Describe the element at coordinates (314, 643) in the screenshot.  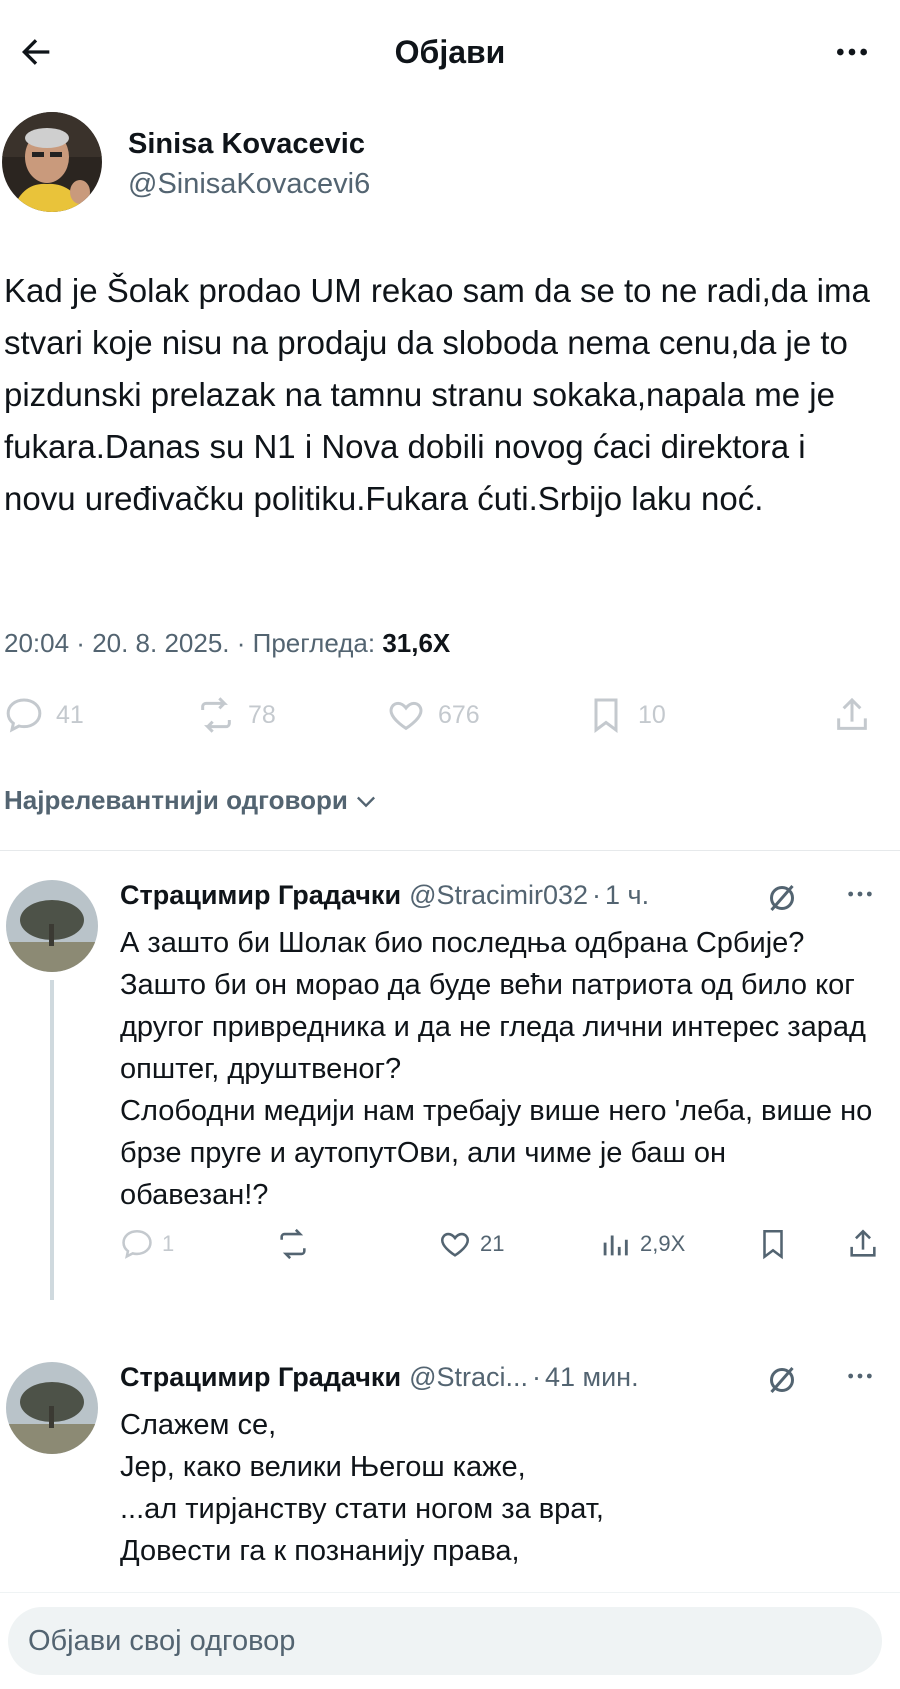
I see `views-label: Прегледа:` at that location.